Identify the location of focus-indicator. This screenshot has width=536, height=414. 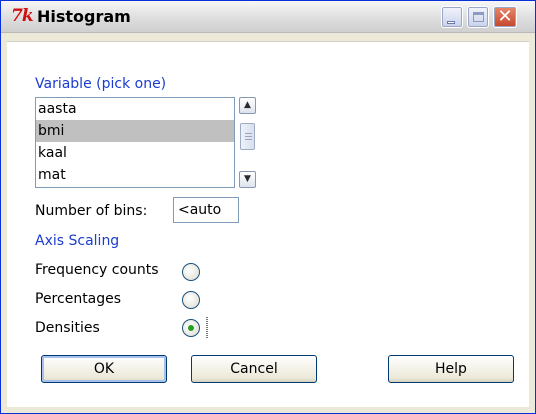
(207, 328).